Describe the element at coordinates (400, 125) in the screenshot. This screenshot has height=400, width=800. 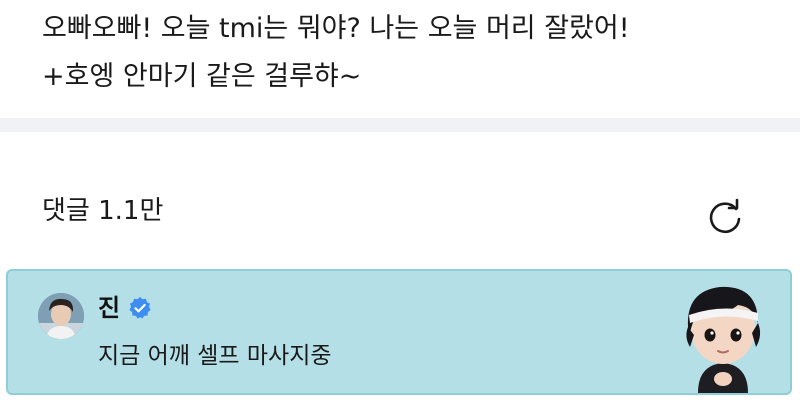
I see `section-divider` at that location.